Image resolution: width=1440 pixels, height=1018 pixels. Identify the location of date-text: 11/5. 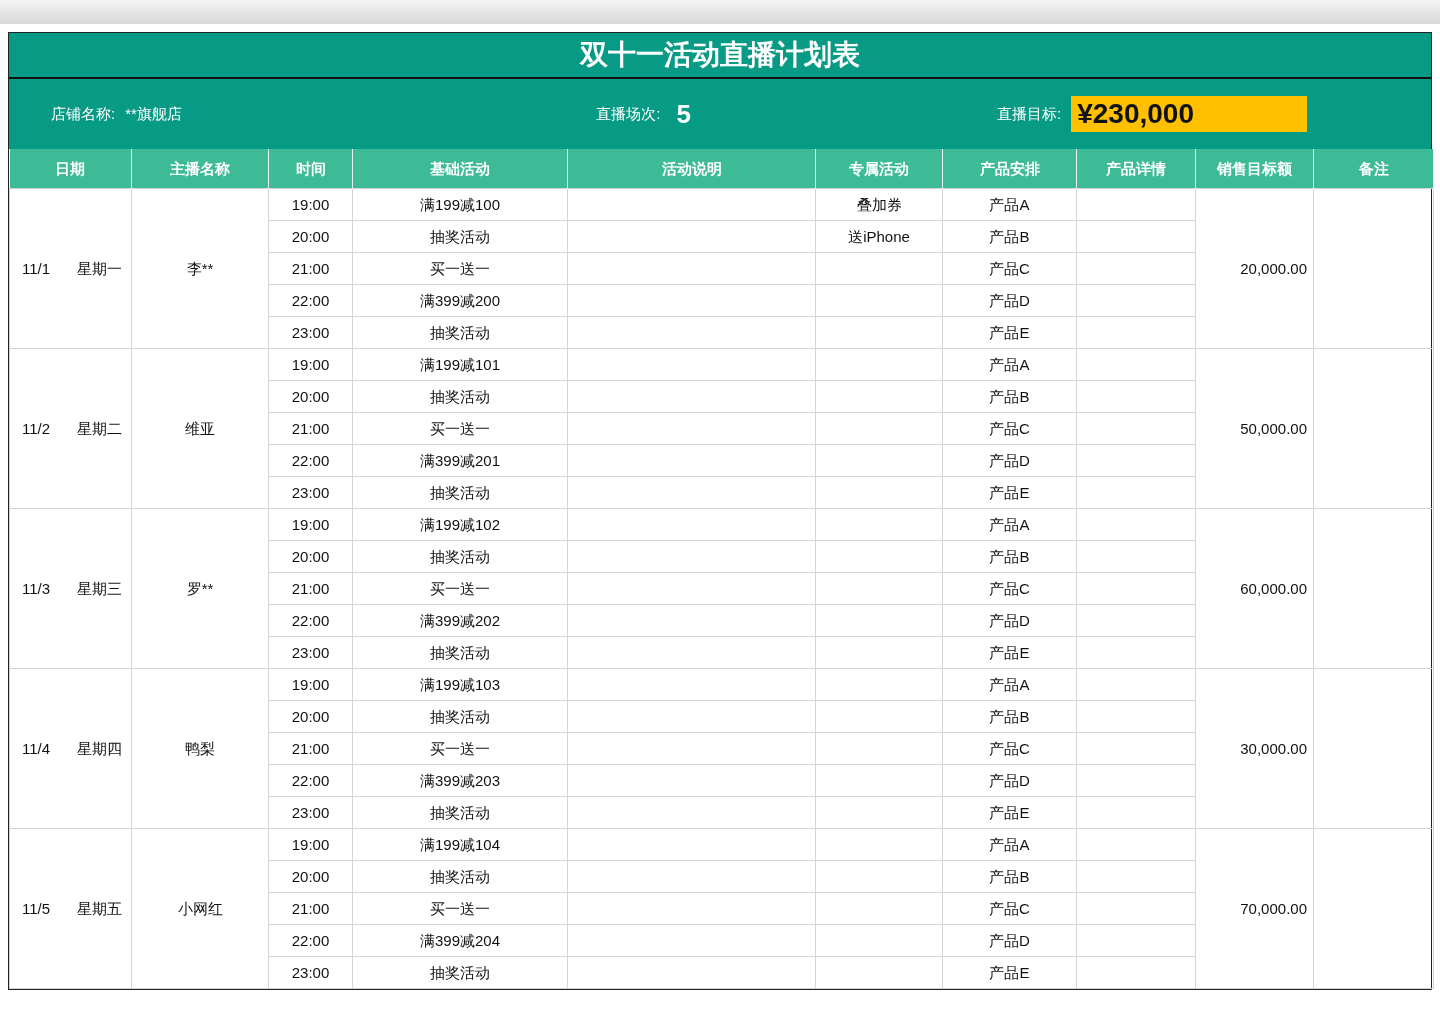
(37, 908).